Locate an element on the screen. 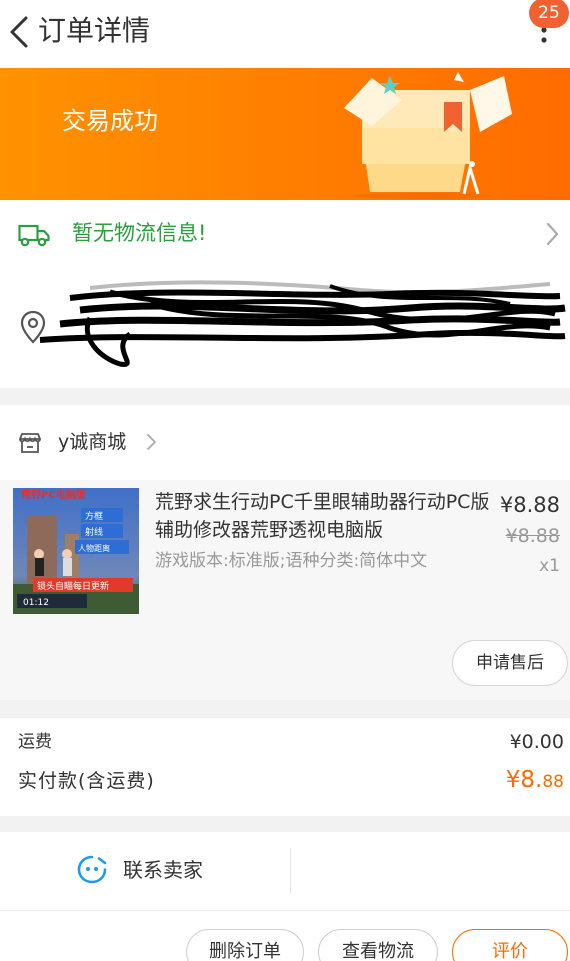 The height and width of the screenshot is (961, 570). thumb-caption: 锁头自瞄每日更新 is located at coordinates (73, 586).